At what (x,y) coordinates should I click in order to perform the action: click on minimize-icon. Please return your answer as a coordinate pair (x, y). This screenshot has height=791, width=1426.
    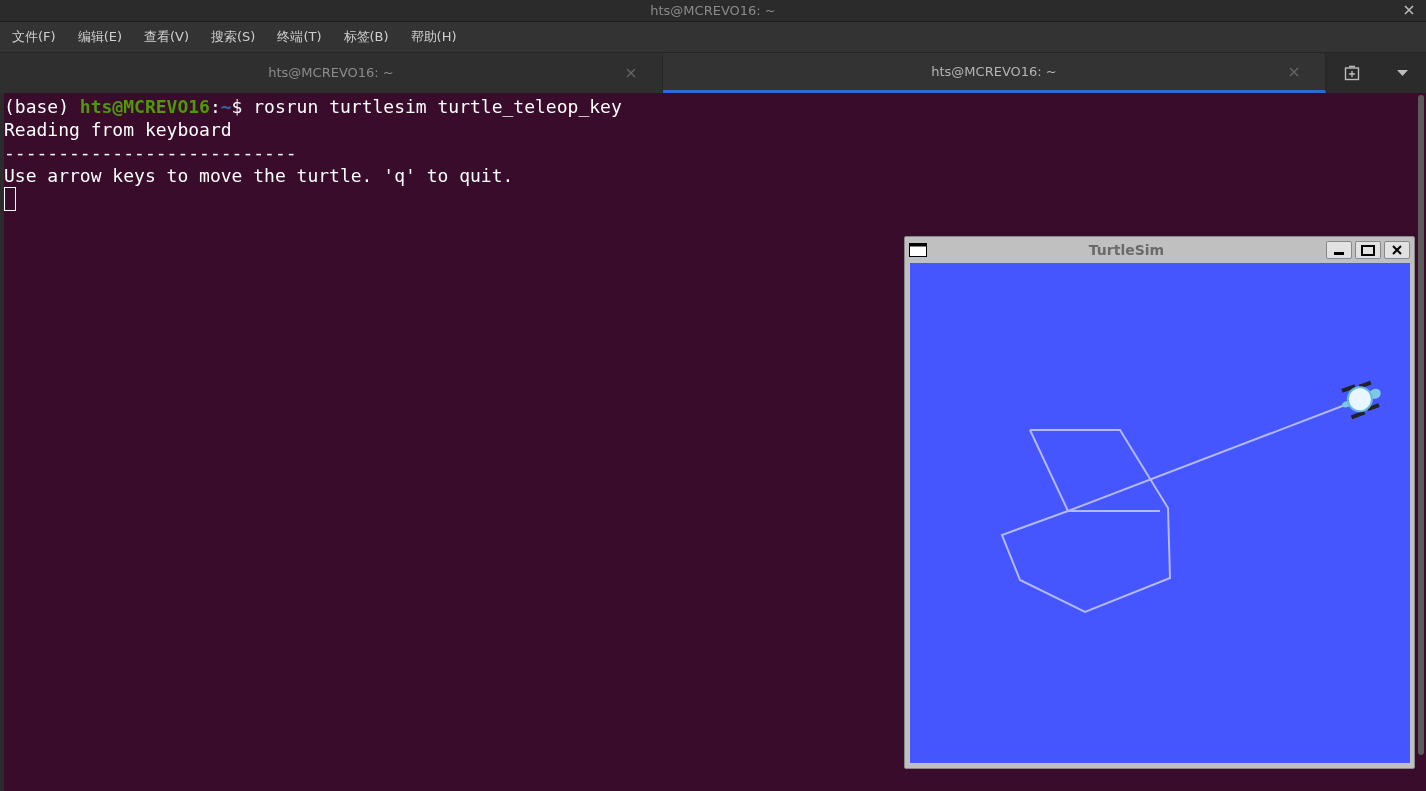
    Looking at the image, I should click on (1339, 253).